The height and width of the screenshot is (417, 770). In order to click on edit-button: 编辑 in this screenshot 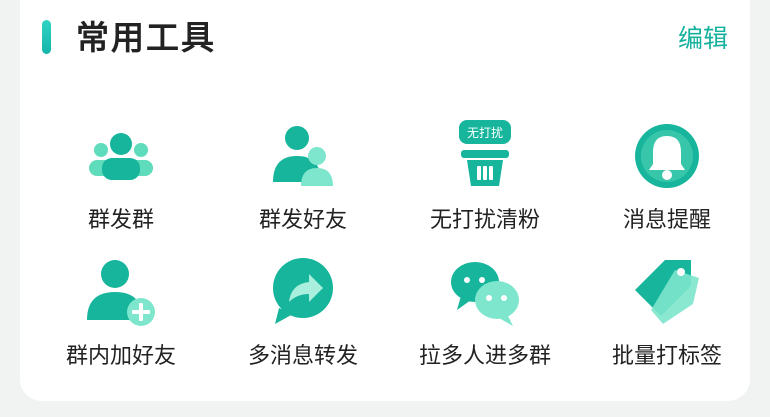, I will do `click(703, 39)`.